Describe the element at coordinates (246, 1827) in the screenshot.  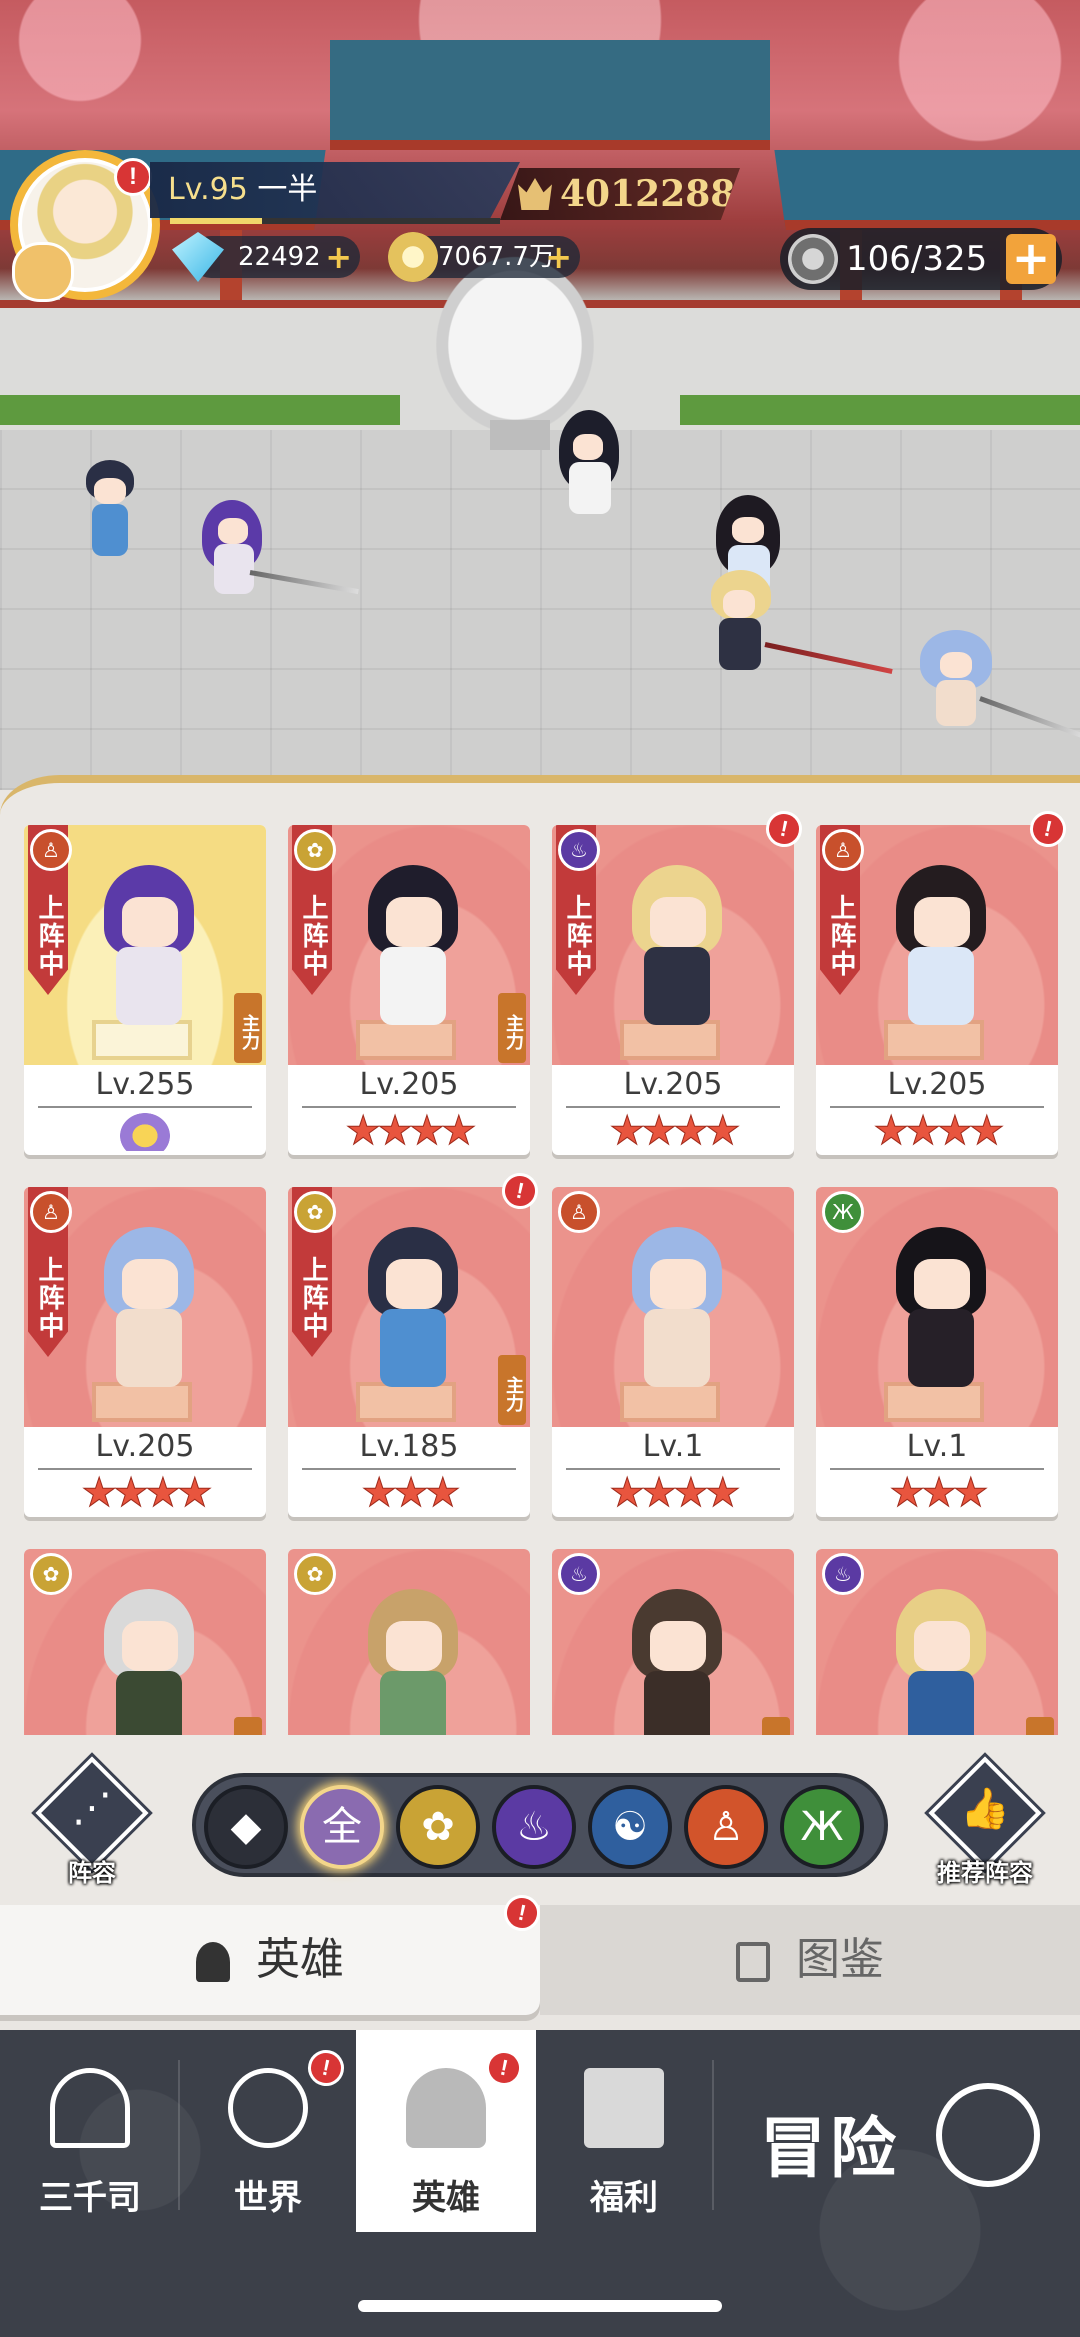
I see `role-filter-chip: ◆` at that location.